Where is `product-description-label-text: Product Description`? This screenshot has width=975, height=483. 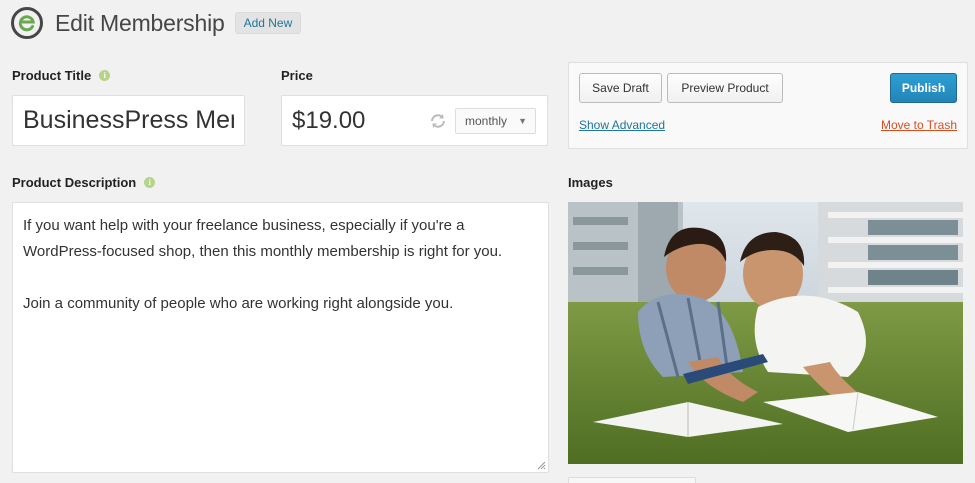 product-description-label-text: Product Description is located at coordinates (74, 182).